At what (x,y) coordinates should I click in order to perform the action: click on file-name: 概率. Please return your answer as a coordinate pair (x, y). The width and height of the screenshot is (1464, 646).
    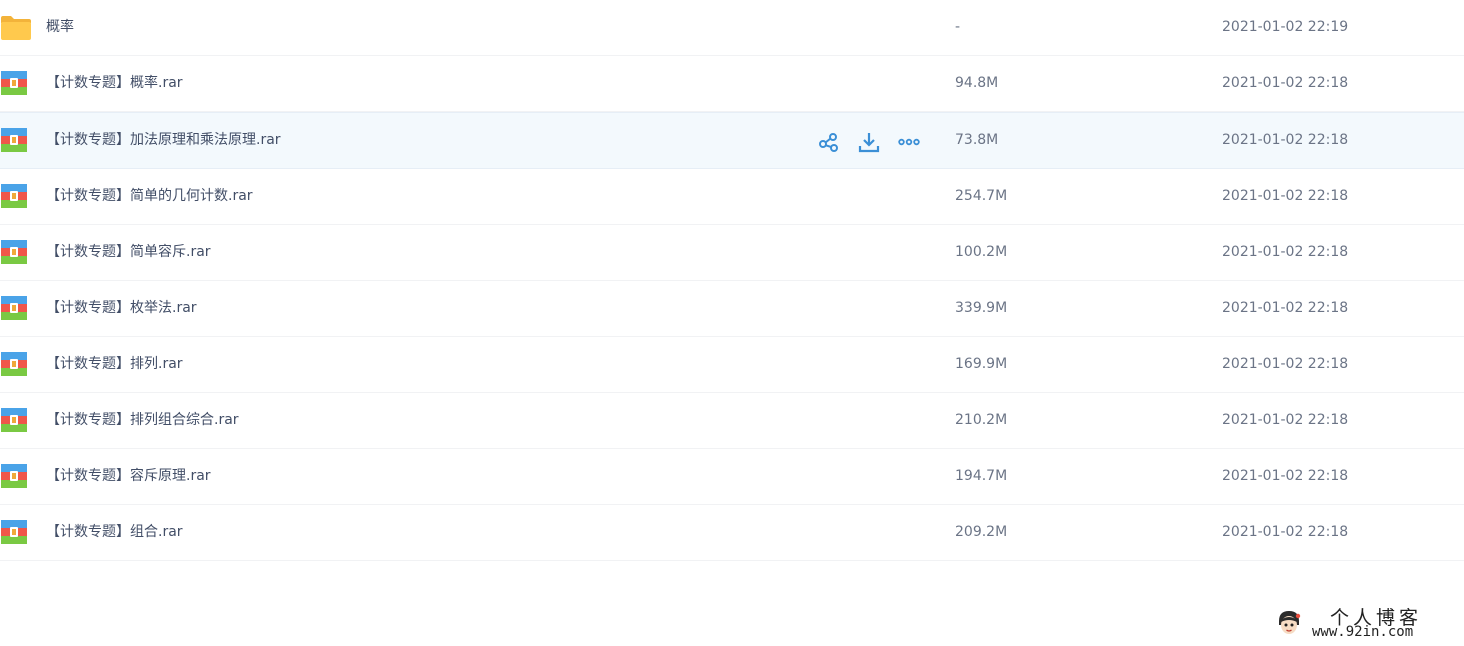
    Looking at the image, I should click on (60, 27).